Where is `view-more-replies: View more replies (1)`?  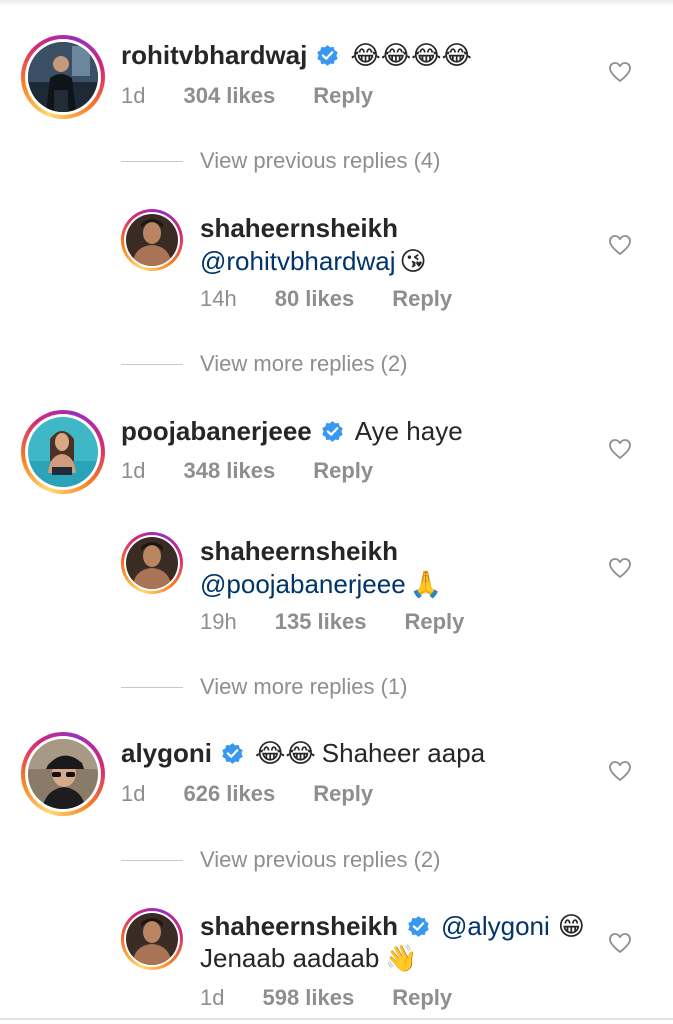 view-more-replies: View more replies (1) is located at coordinates (264, 687).